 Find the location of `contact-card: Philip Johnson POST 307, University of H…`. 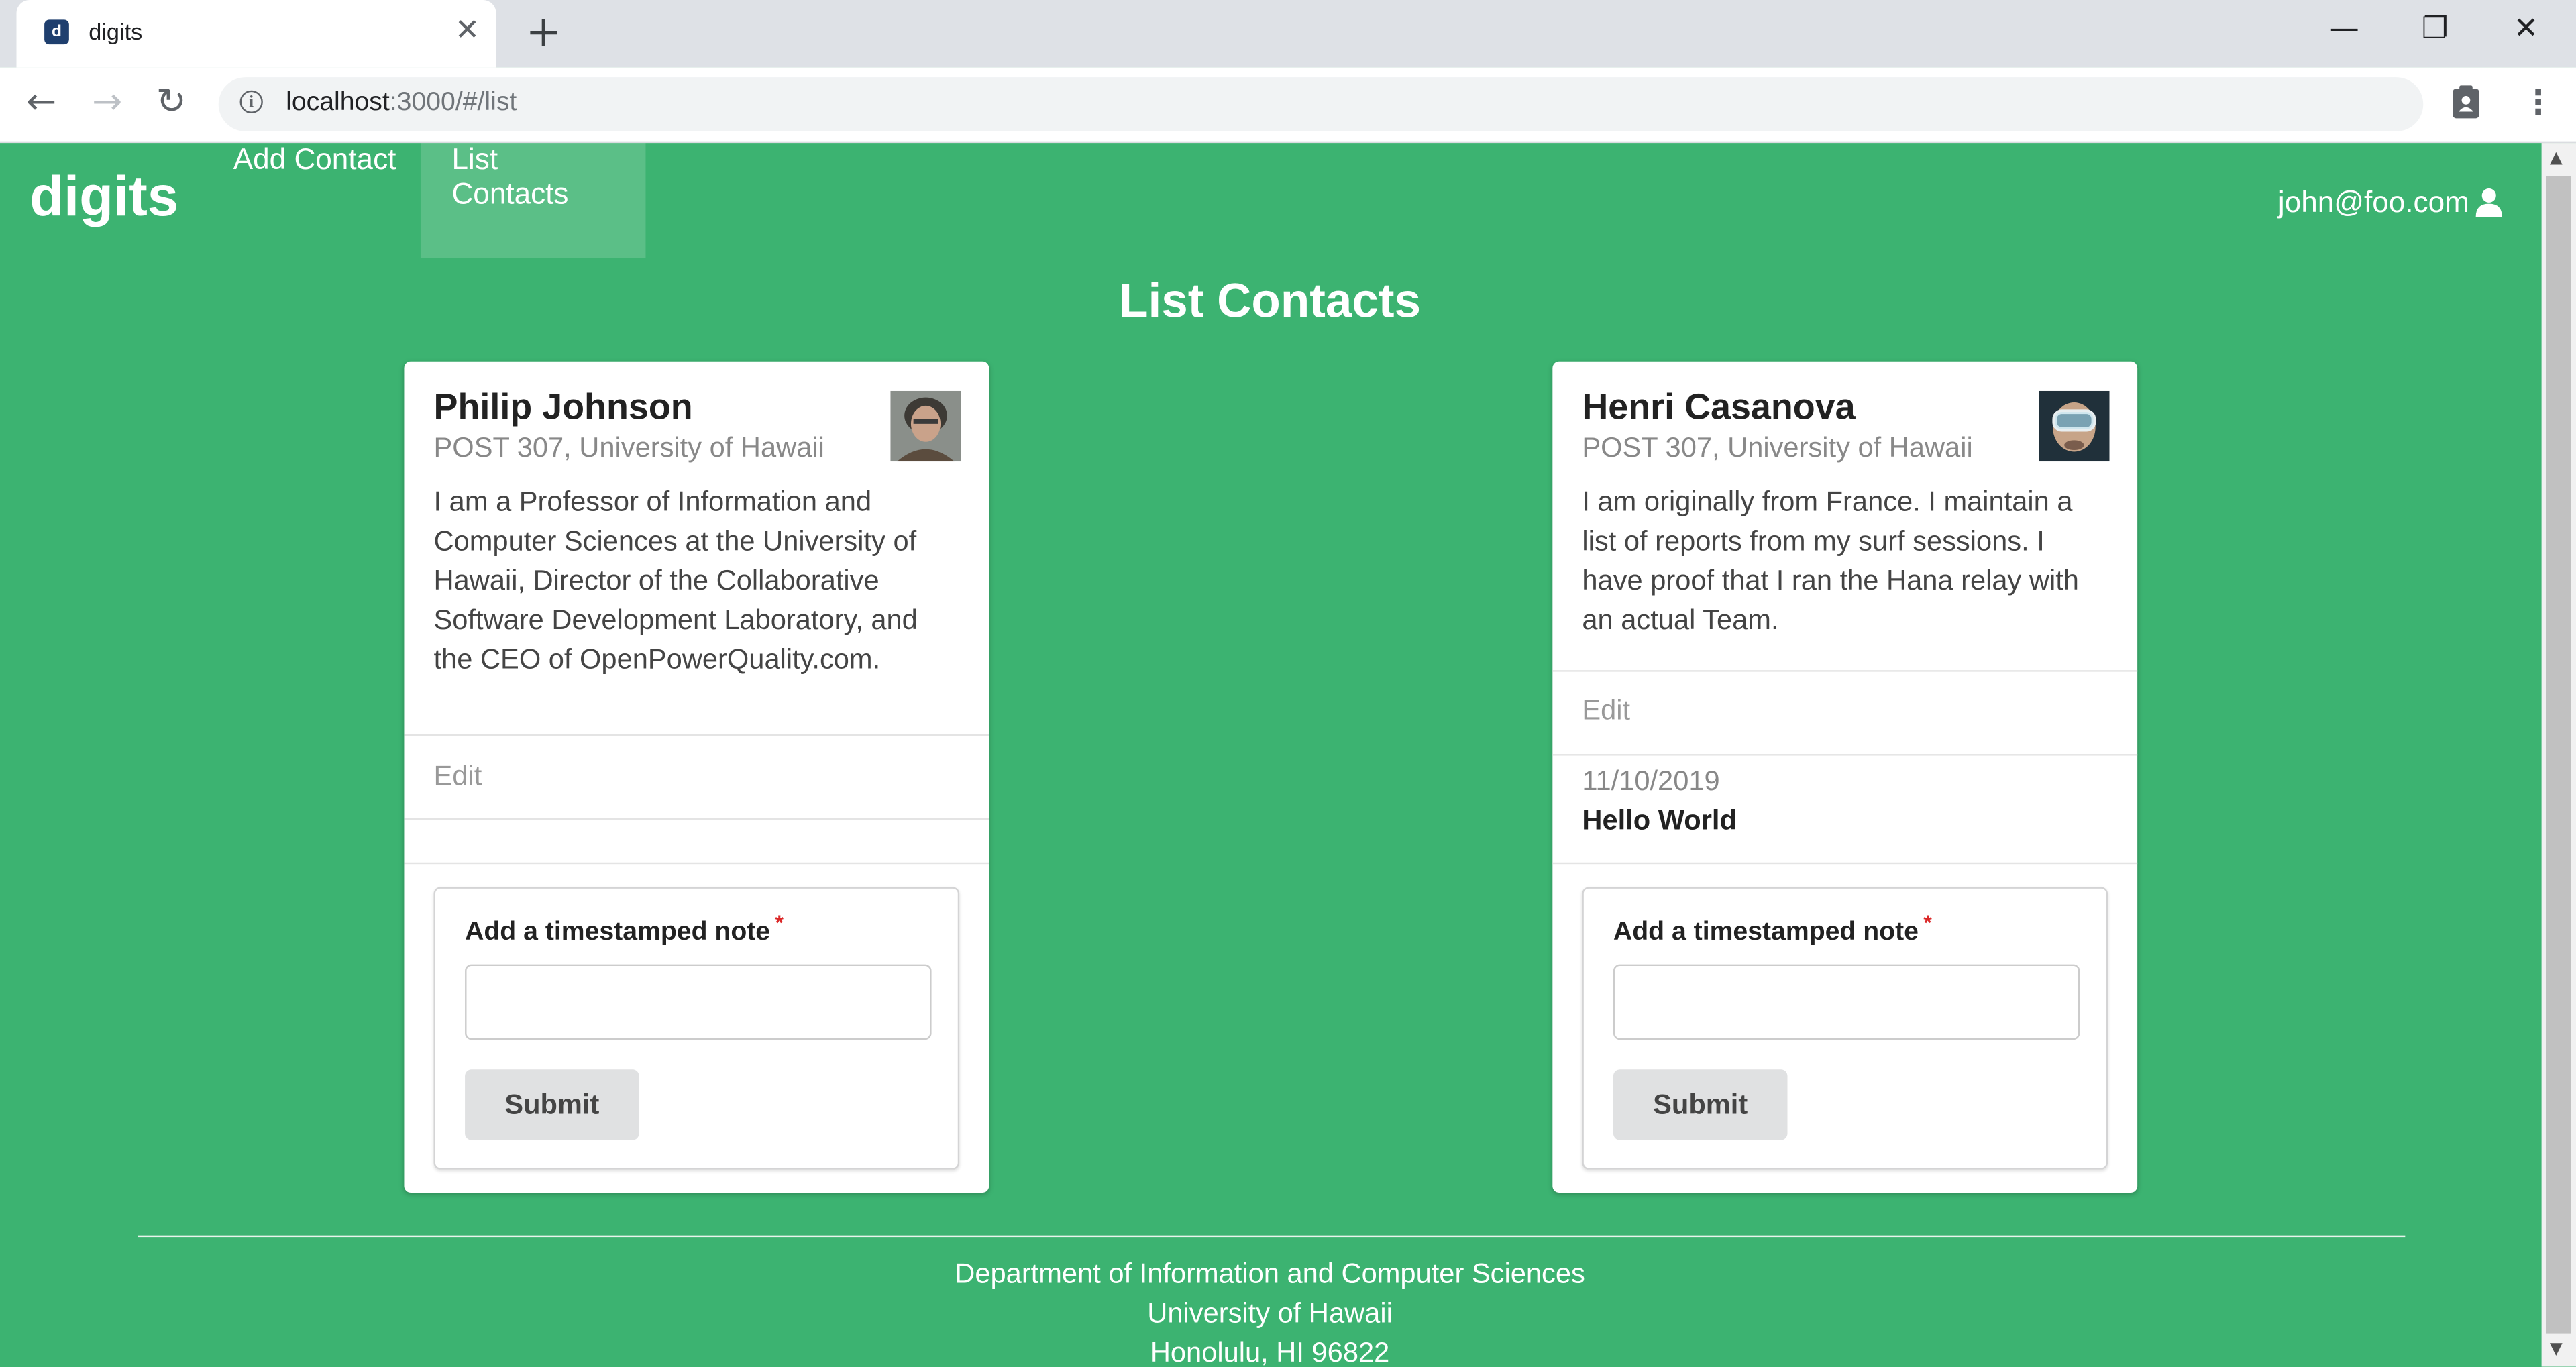

contact-card: Philip Johnson POST 307, University of H… is located at coordinates (696, 777).